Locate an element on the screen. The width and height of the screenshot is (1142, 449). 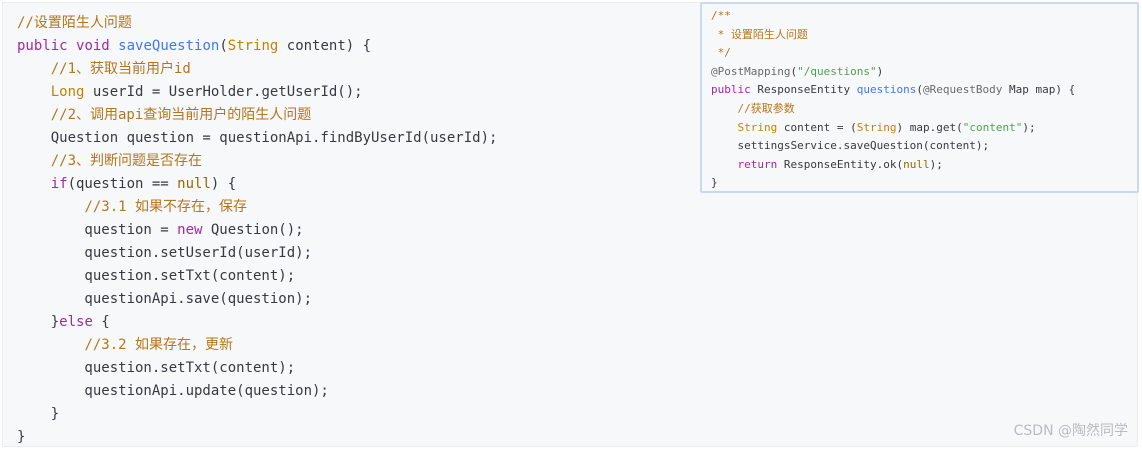
csdn-watermark: CSDN @陶然同学 is located at coordinates (1070, 431).